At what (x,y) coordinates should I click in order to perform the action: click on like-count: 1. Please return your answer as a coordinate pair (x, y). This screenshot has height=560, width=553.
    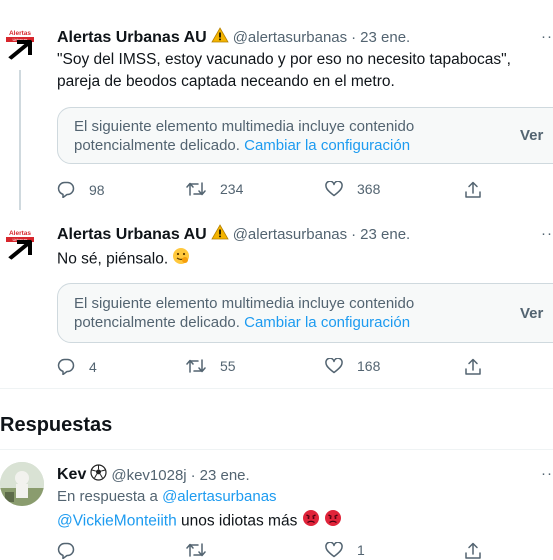
    Looking at the image, I should click on (361, 550).